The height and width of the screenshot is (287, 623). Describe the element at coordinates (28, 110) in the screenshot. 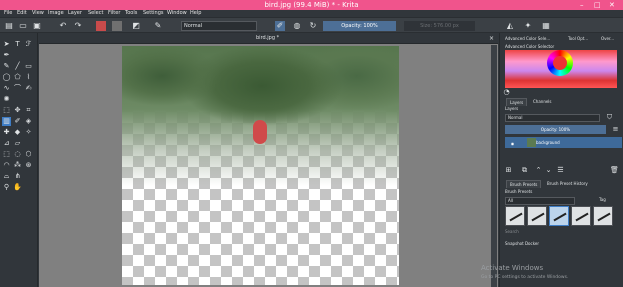

I see `crop-tool-icon: ⌗` at that location.